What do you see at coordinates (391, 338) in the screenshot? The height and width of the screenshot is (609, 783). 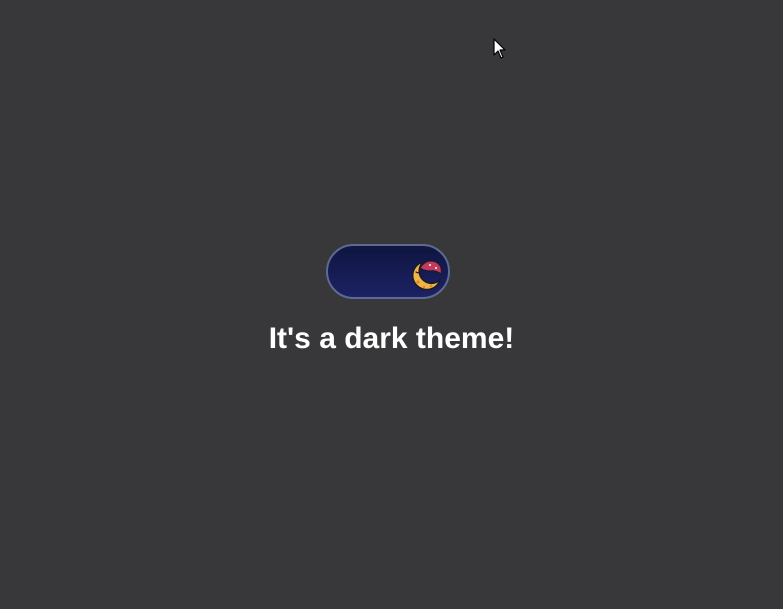 I see `page-title: It's a dark theme!` at bounding box center [391, 338].